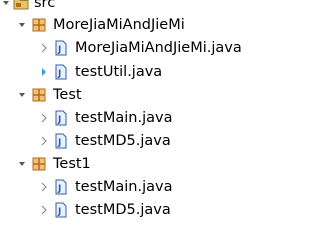 The image size is (320, 240). I want to click on tree-node-label: MoreJiaMiAndJieMi.java, so click(158, 48).